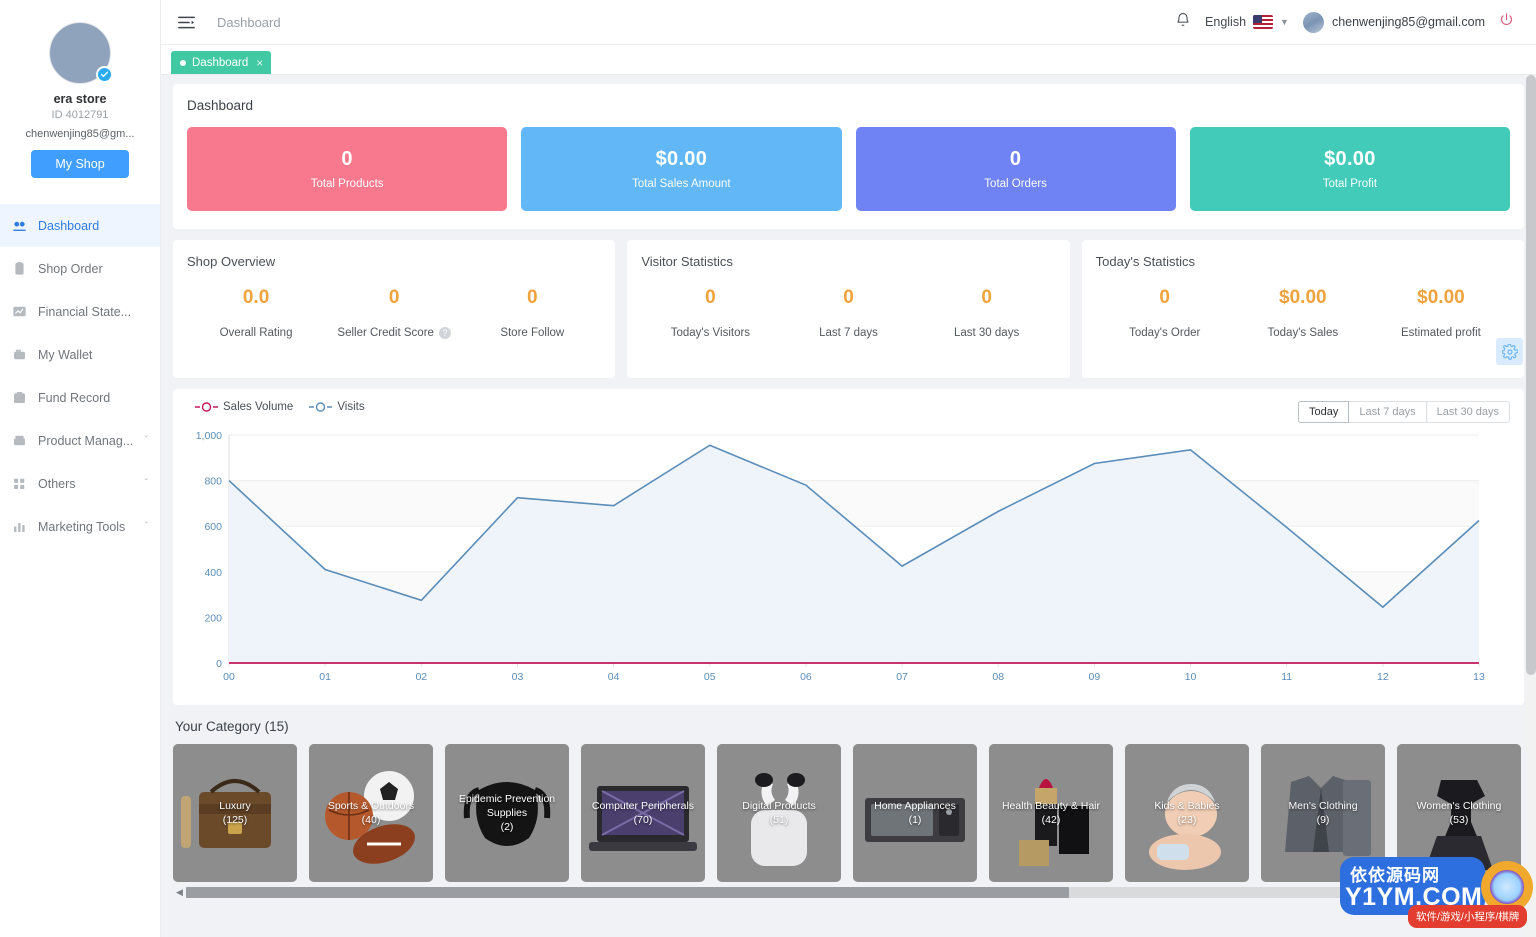 This screenshot has width=1536, height=937. What do you see at coordinates (643, 813) in the screenshot?
I see `category-tile: Computer Peripherals (70)` at bounding box center [643, 813].